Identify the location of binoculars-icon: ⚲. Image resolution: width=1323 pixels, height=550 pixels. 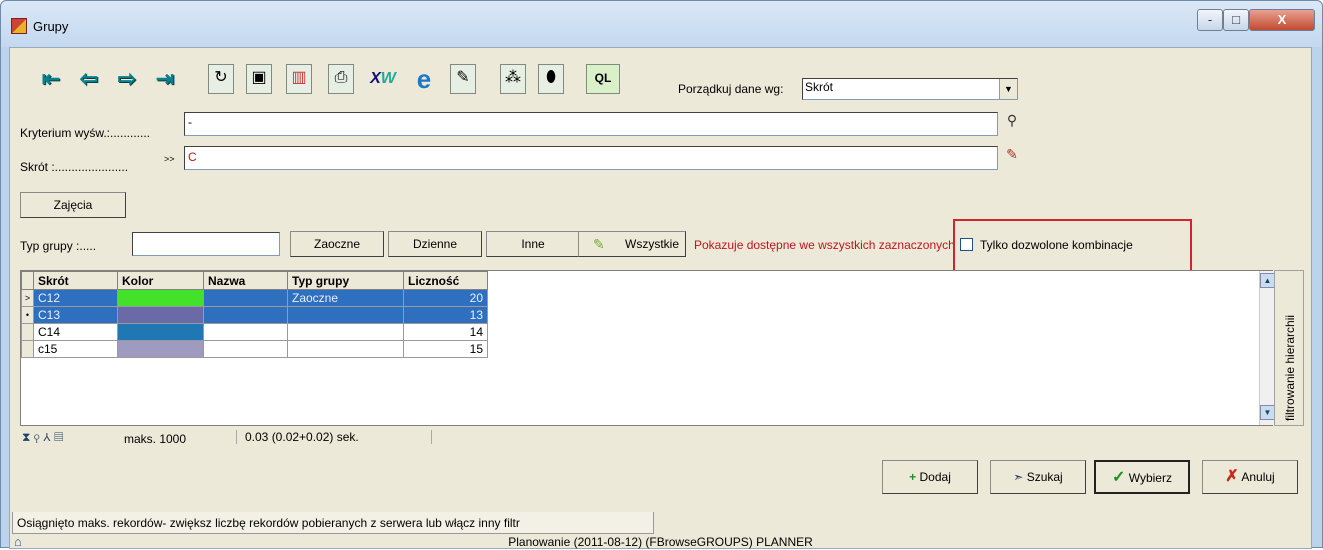
(1012, 124).